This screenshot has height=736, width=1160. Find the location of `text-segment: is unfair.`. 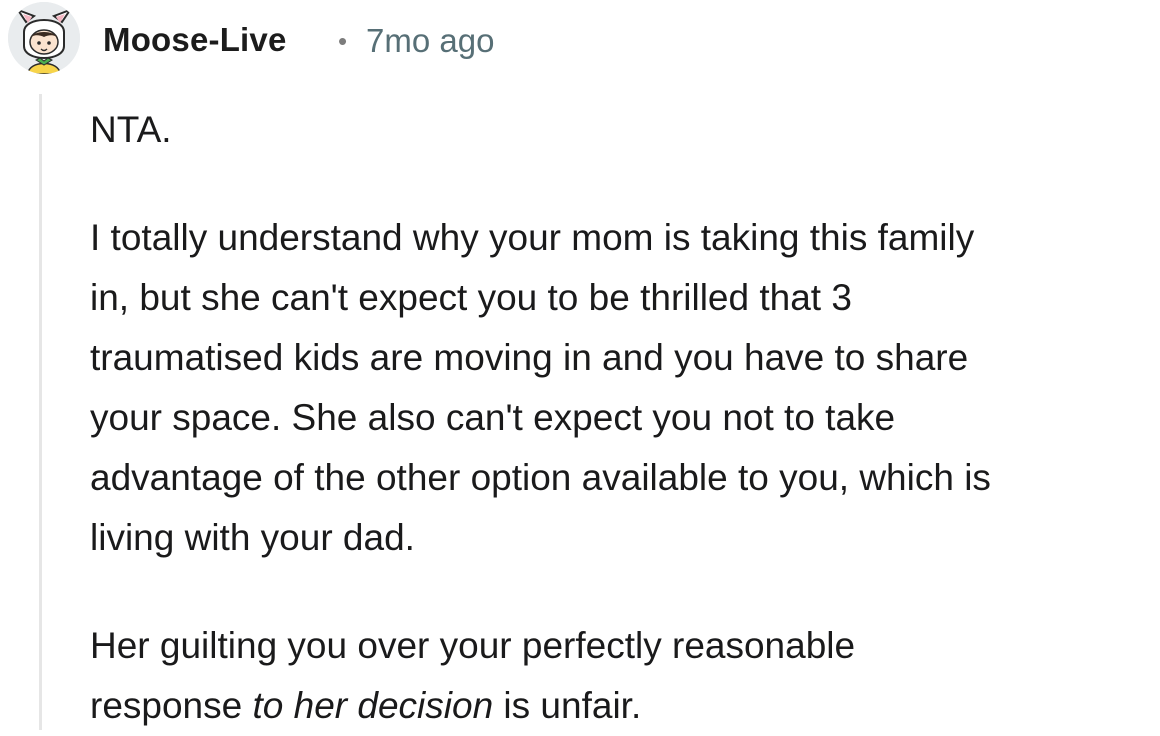

text-segment: is unfair. is located at coordinates (567, 705).